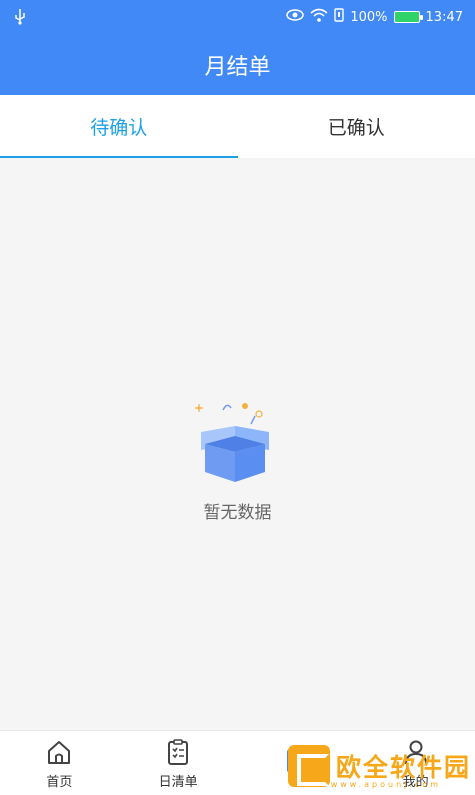 This screenshot has width=475, height=795. What do you see at coordinates (308, 766) in the screenshot?
I see `watermark-logo-icon` at bounding box center [308, 766].